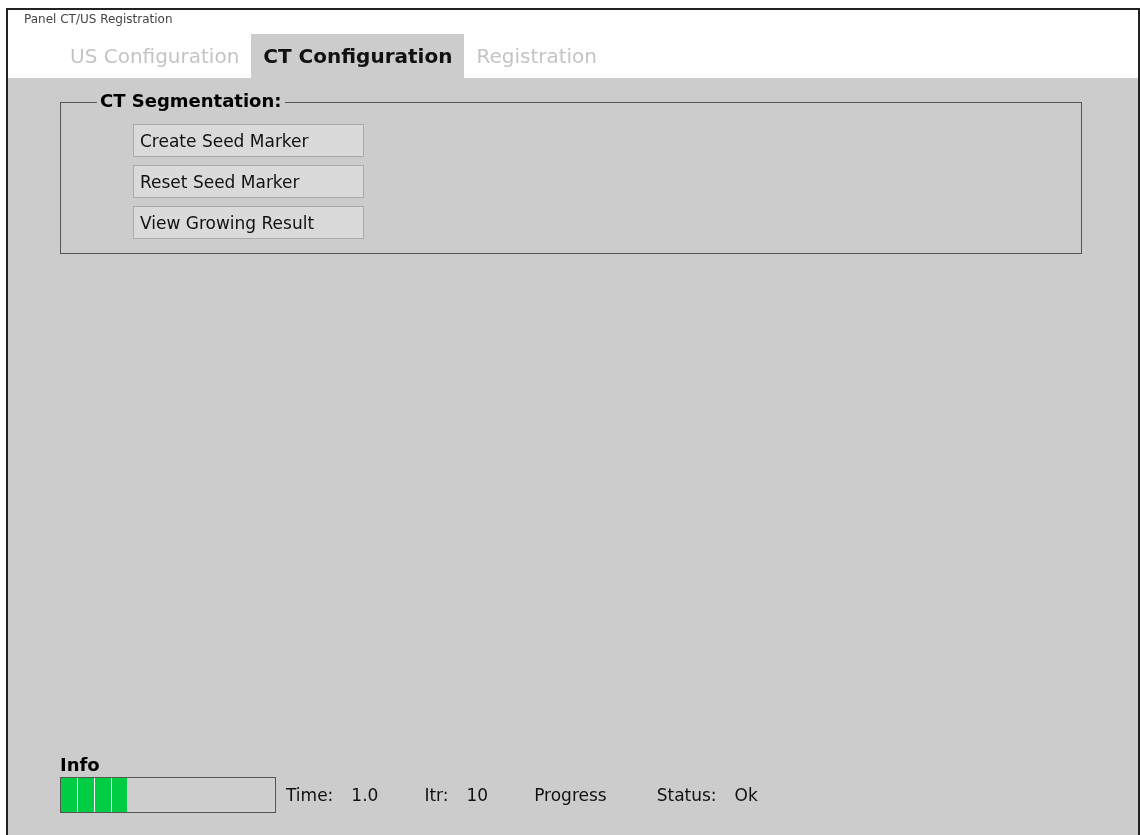 The height and width of the screenshot is (835, 1140). What do you see at coordinates (570, 795) in the screenshot?
I see `info-label: Progress` at bounding box center [570, 795].